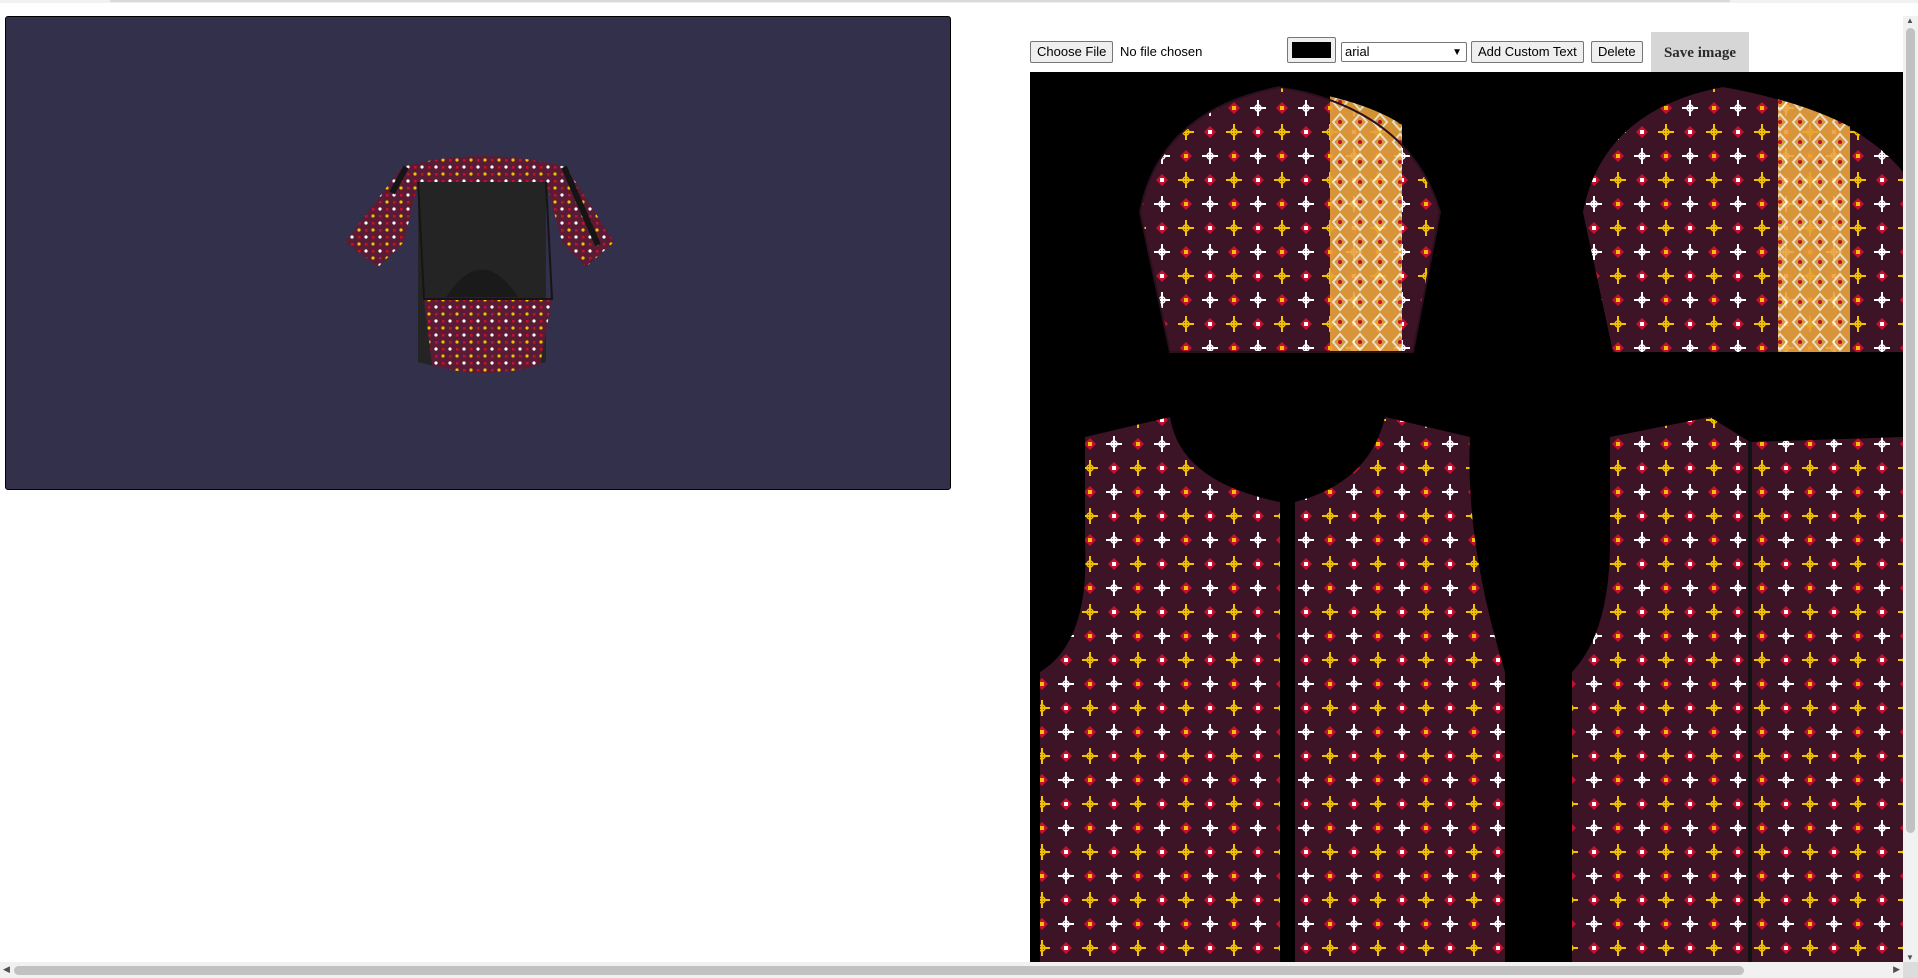  What do you see at coordinates (1617, 52) in the screenshot?
I see `delete-button: Delete` at bounding box center [1617, 52].